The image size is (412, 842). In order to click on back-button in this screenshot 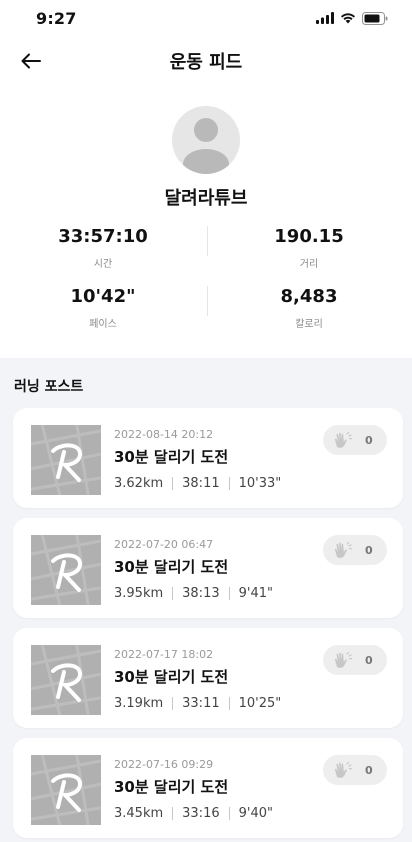, I will do `click(31, 61)`.